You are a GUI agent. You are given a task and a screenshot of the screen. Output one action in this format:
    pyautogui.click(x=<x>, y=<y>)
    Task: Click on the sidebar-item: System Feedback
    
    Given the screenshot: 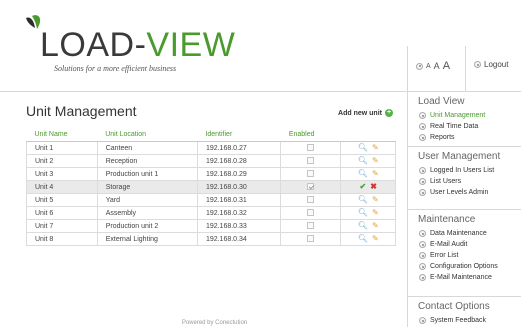 What is the action you would take?
    pyautogui.click(x=470, y=320)
    